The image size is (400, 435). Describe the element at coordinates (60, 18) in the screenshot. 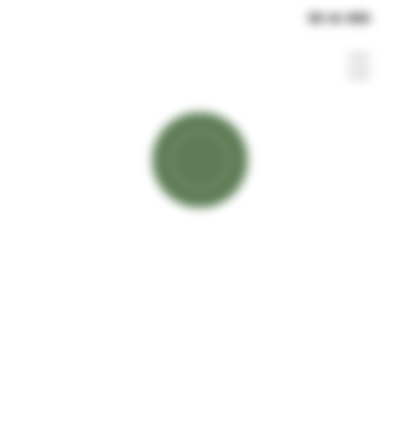

I see `status-time` at that location.